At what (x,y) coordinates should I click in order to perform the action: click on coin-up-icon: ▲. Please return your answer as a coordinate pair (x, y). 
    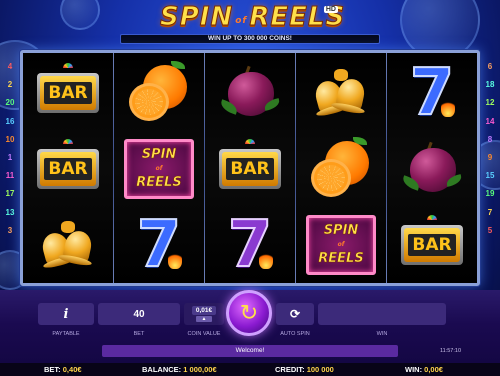
    Looking at the image, I should click on (204, 319).